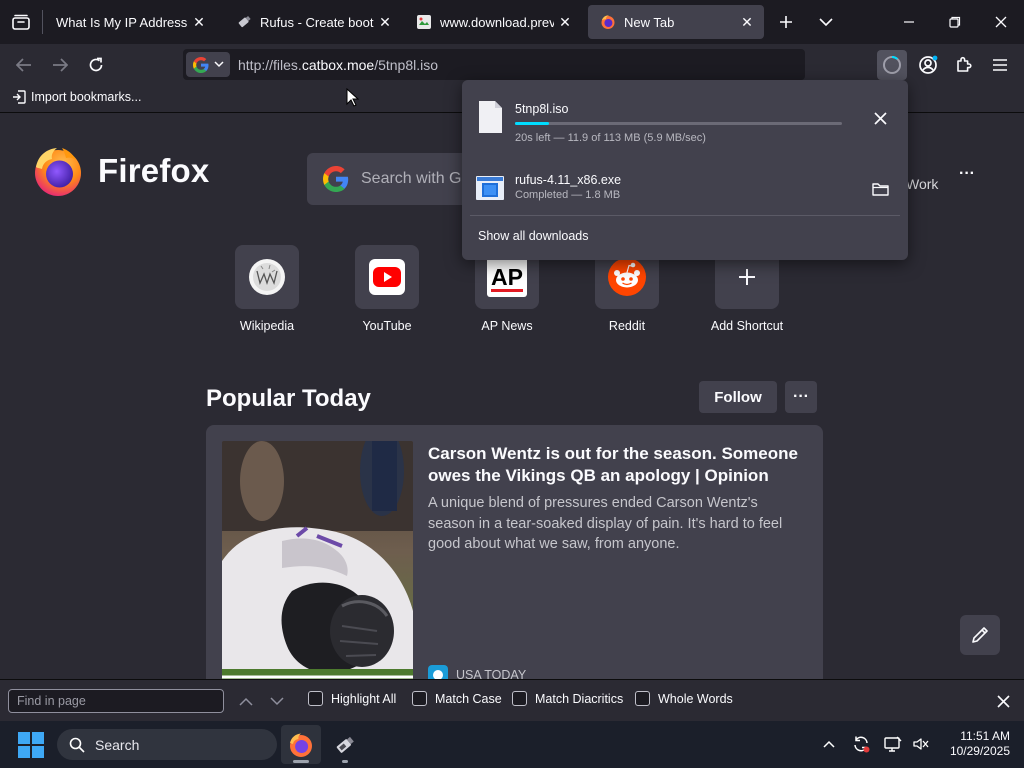 The height and width of the screenshot is (768, 1024). Describe the element at coordinates (909, 22) in the screenshot. I see `minimize-button` at that location.